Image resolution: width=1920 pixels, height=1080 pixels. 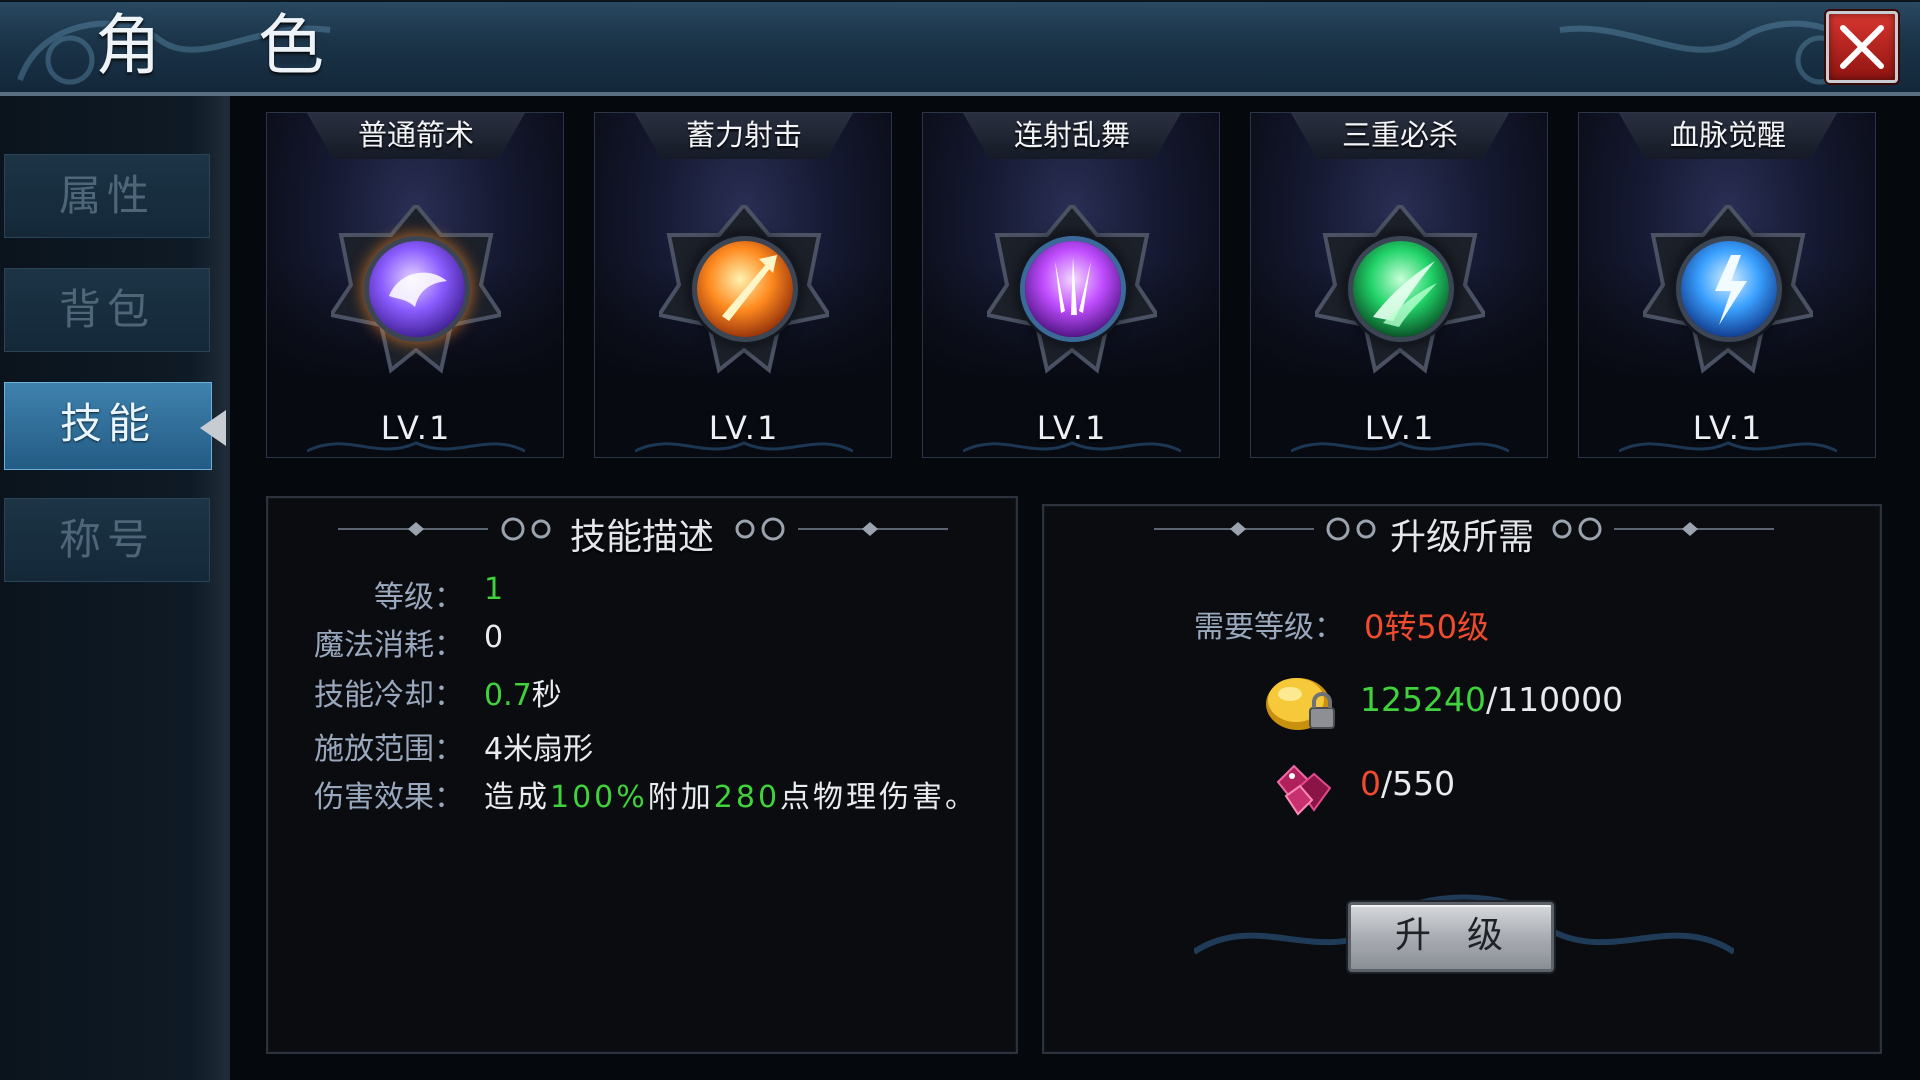 What do you see at coordinates (108, 426) in the screenshot?
I see `tab-skills: 技能` at bounding box center [108, 426].